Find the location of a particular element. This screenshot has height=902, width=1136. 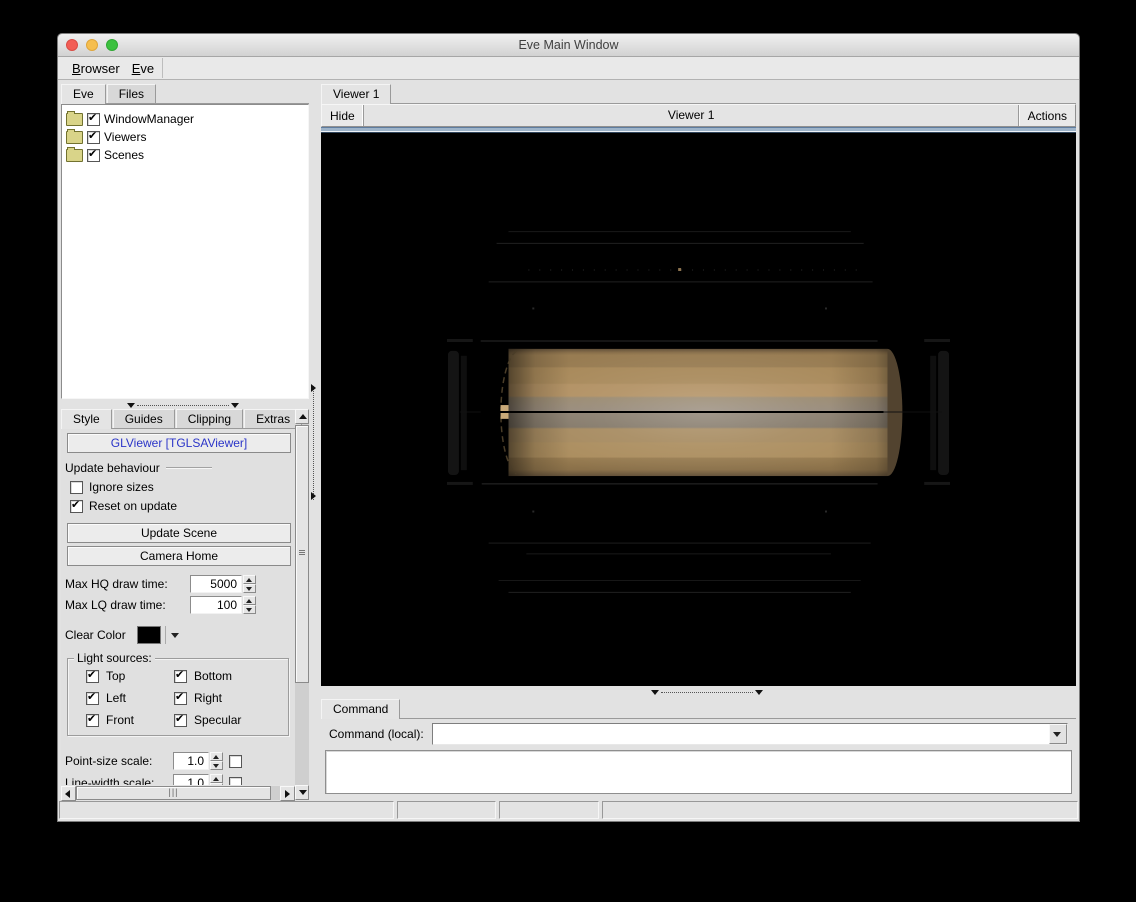

light-top-checkbox is located at coordinates (92, 675).